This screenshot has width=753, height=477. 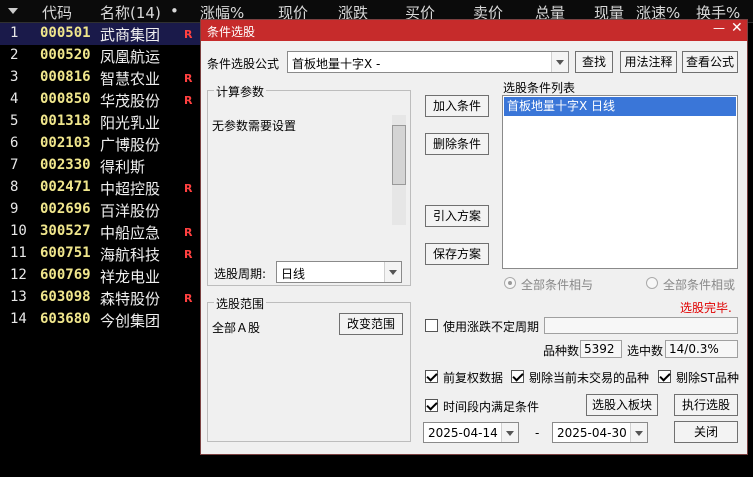 I want to click on stock-code: 000501, so click(x=65, y=33).